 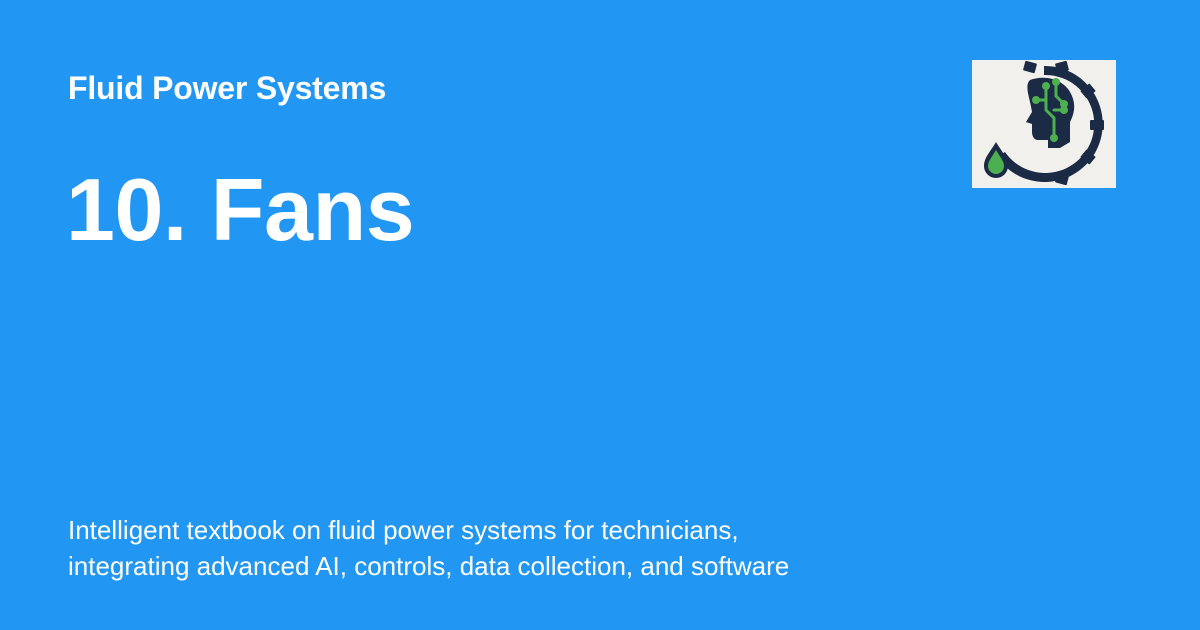 I want to click on site-name: Fluid Power Systems, so click(x=227, y=88).